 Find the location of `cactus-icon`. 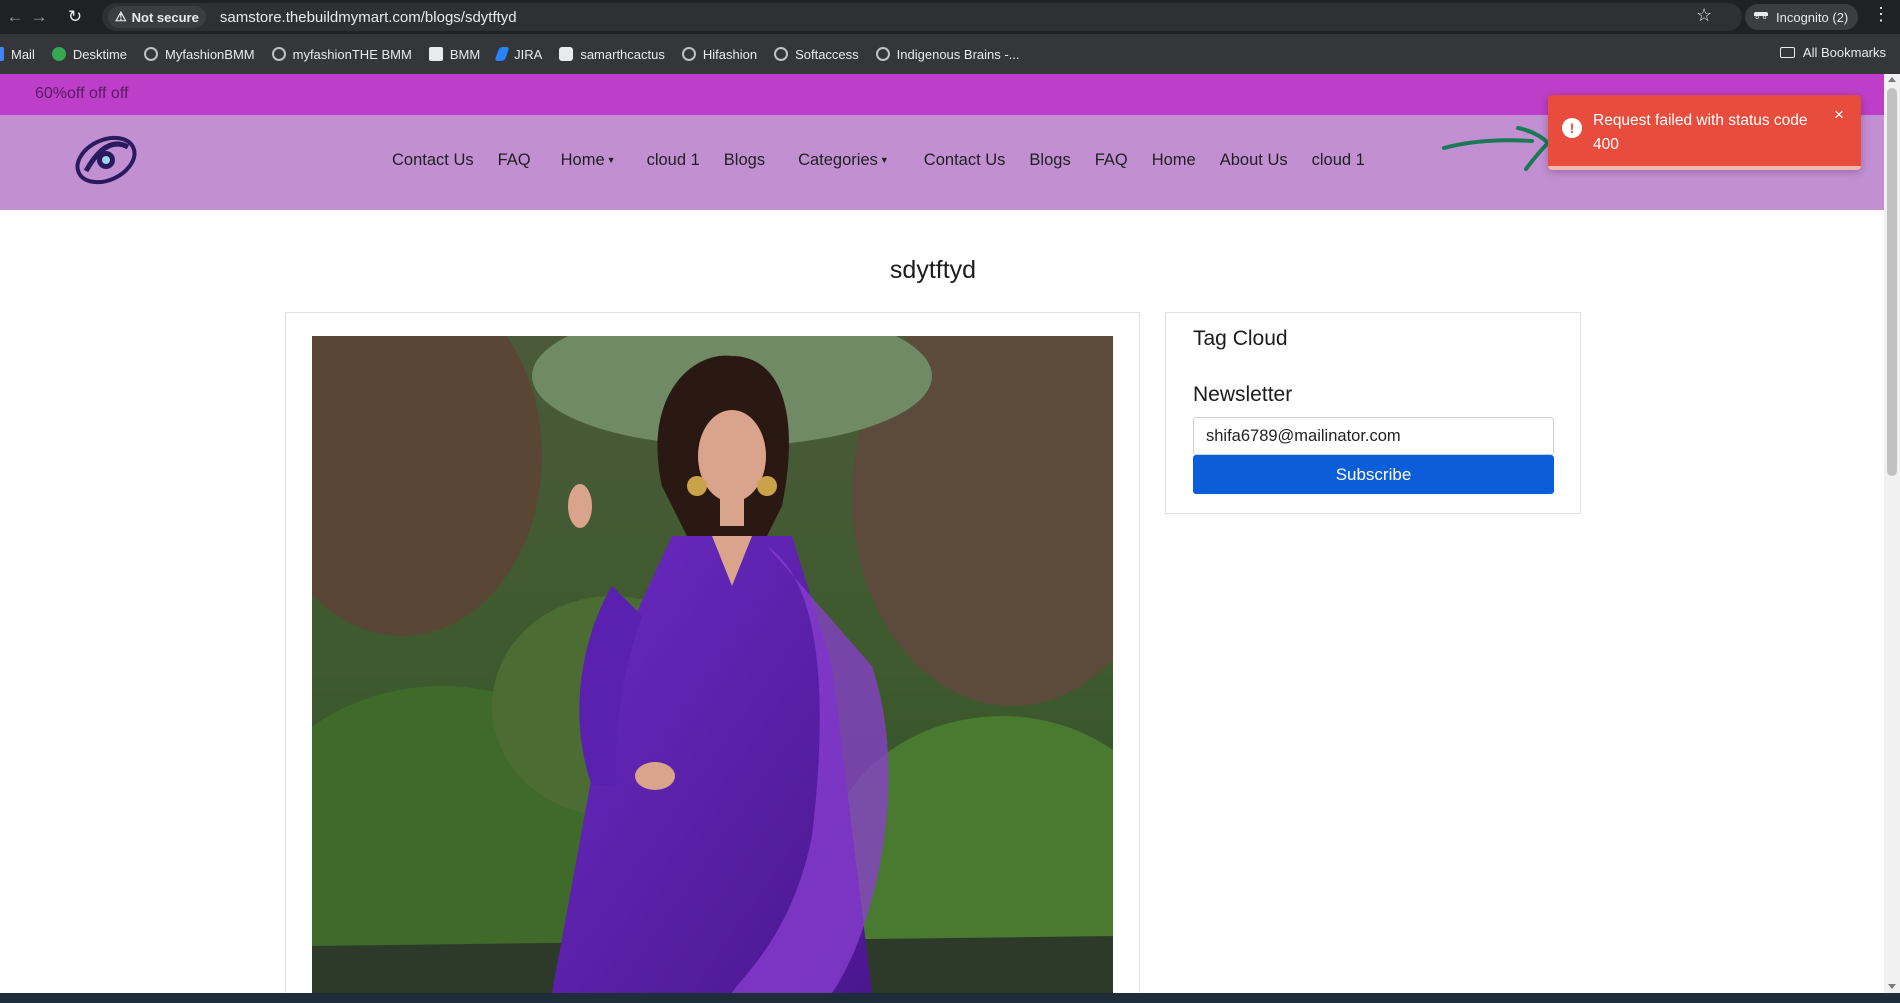

cactus-icon is located at coordinates (566, 54).